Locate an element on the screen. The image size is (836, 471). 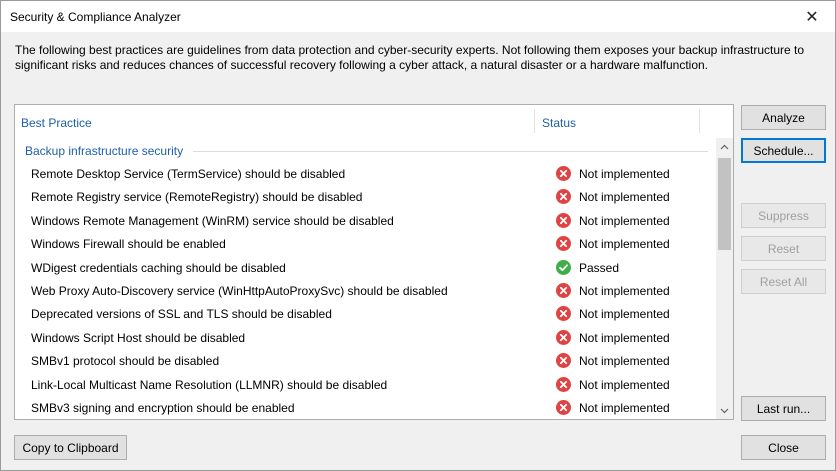
reset-label: Reset is located at coordinates (783, 248).